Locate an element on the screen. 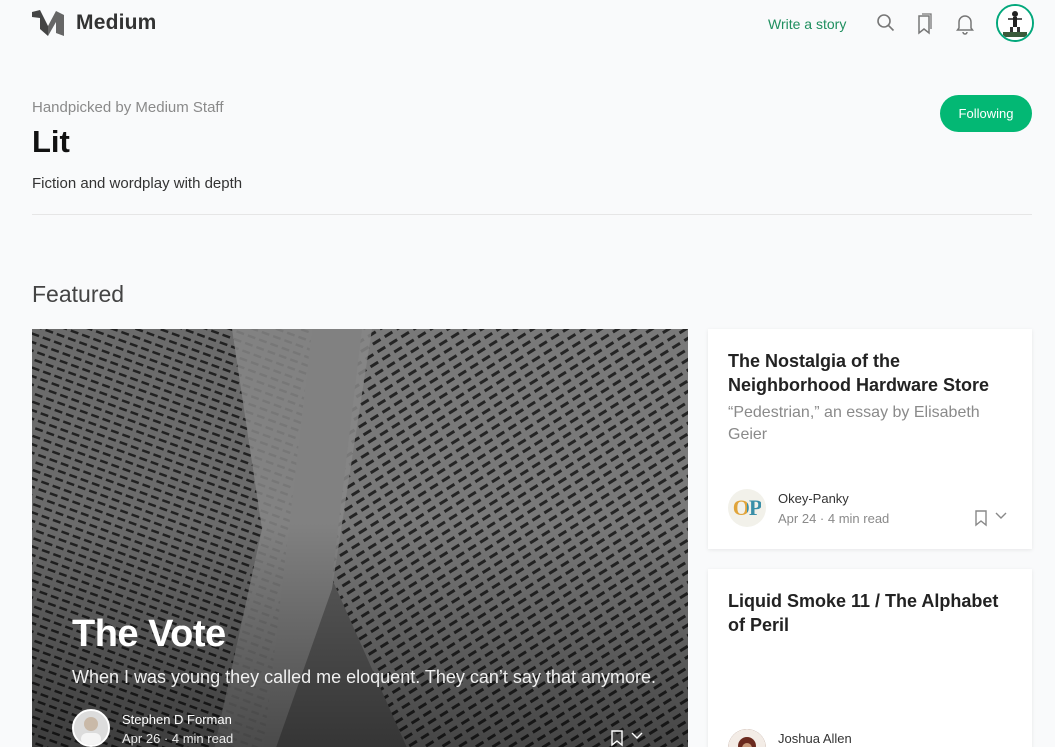 The height and width of the screenshot is (747, 1055). user-avatar is located at coordinates (1015, 23).